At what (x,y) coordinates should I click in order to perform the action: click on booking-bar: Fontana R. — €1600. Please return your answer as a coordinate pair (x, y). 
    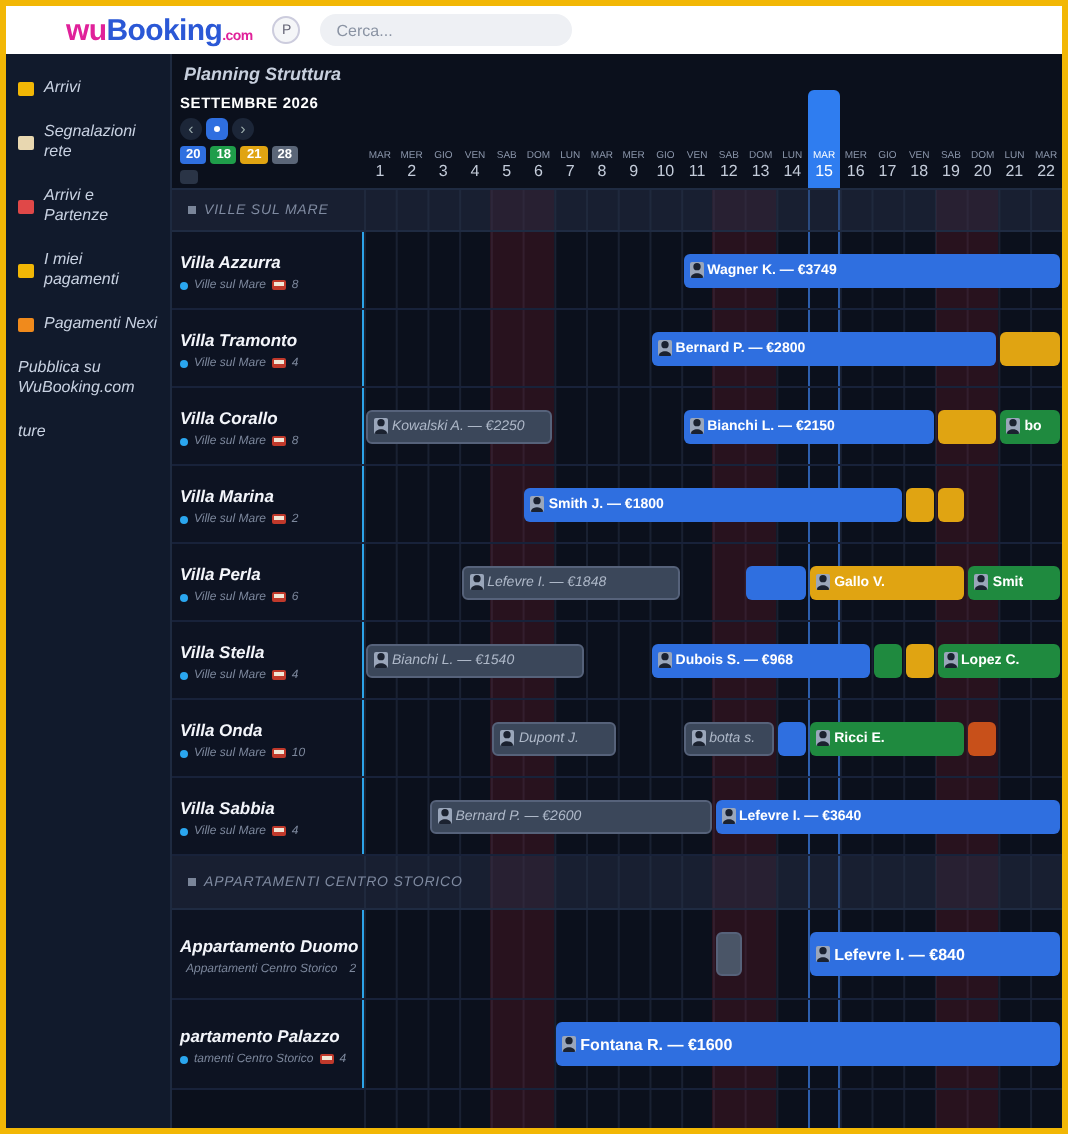
    Looking at the image, I should click on (808, 1044).